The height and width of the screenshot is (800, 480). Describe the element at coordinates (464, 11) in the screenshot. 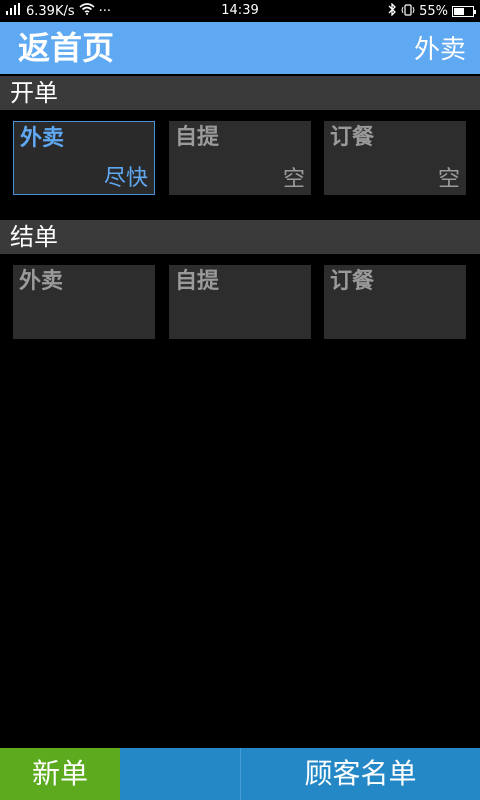

I see `battery-icon` at that location.